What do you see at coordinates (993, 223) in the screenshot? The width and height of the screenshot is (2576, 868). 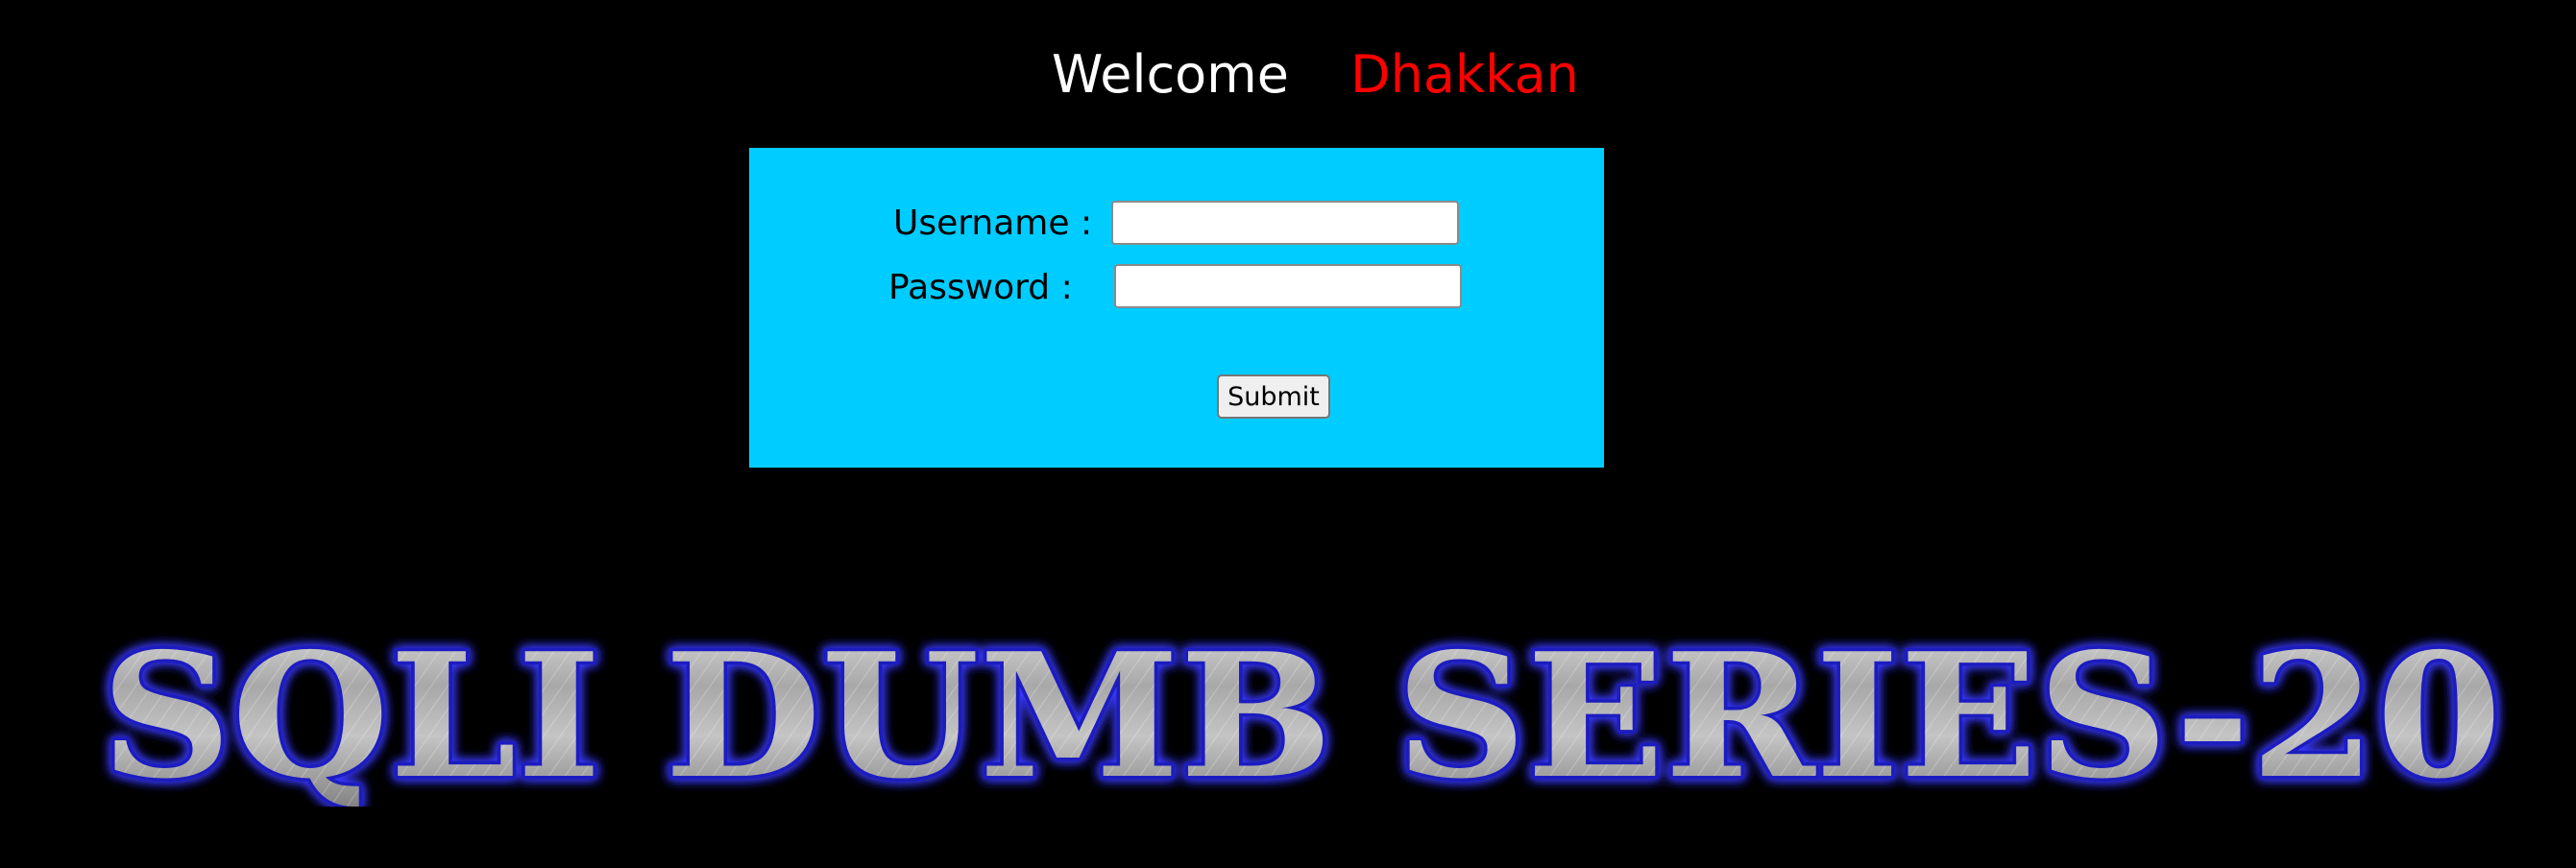 I see `username-label: Username :` at bounding box center [993, 223].